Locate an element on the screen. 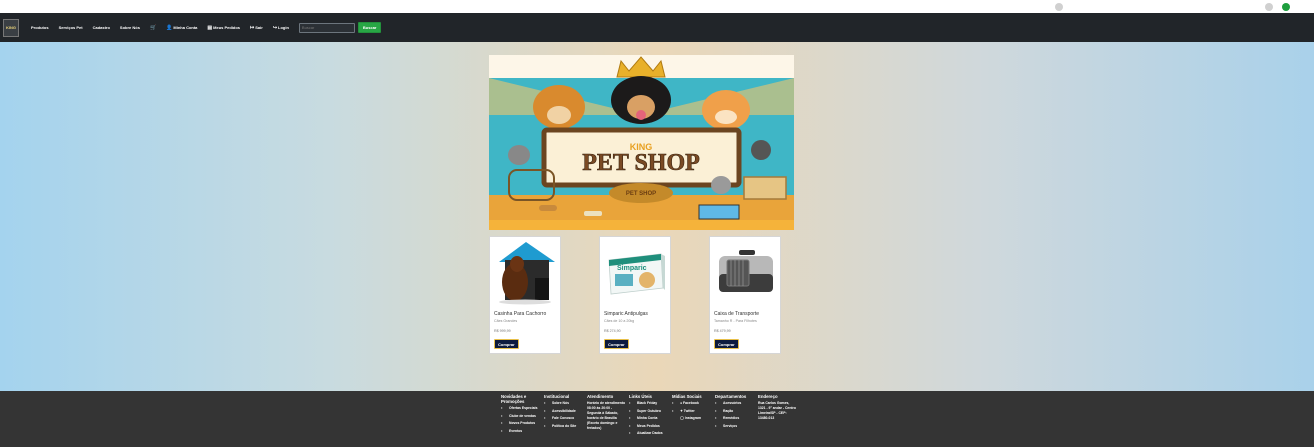 The width and height of the screenshot is (1314, 447). login-icon: ↪ is located at coordinates (275, 27).